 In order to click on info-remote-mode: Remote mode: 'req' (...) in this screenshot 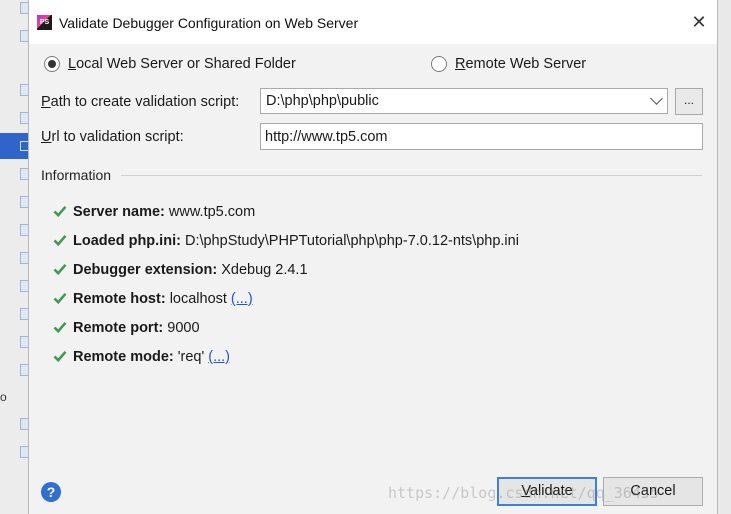, I will do `click(141, 358)`.